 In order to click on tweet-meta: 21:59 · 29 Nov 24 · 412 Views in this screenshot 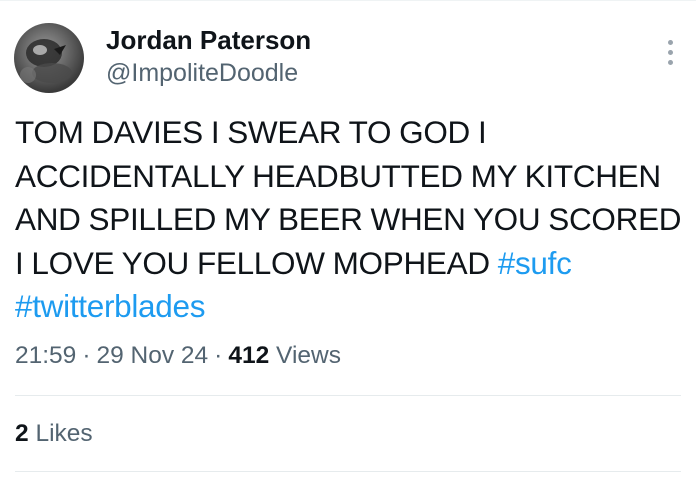, I will do `click(178, 356)`.